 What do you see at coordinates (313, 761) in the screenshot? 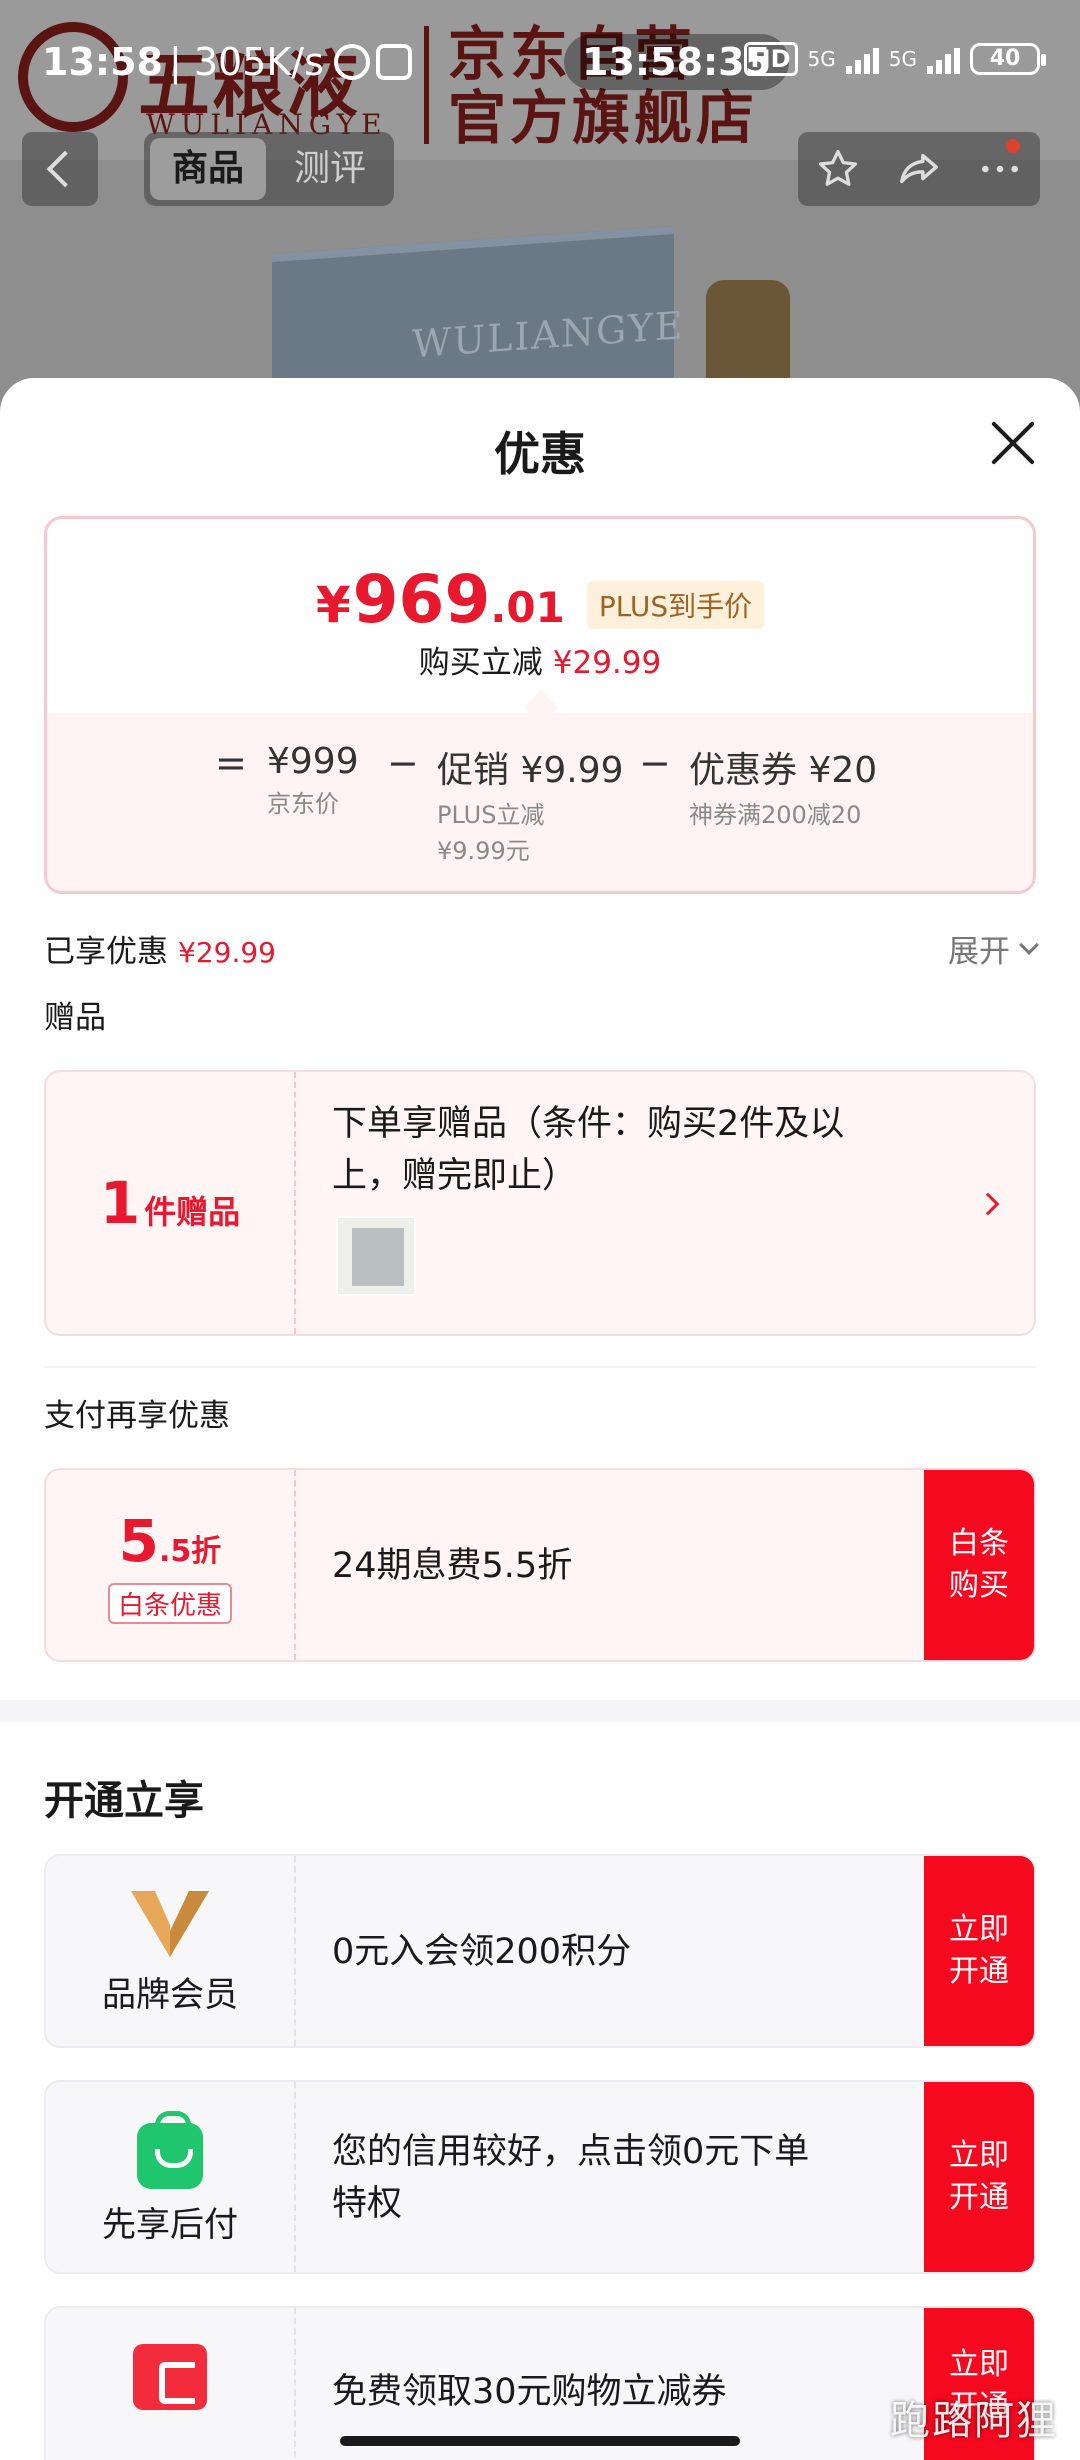
I see `jd-price-value: ¥999` at bounding box center [313, 761].